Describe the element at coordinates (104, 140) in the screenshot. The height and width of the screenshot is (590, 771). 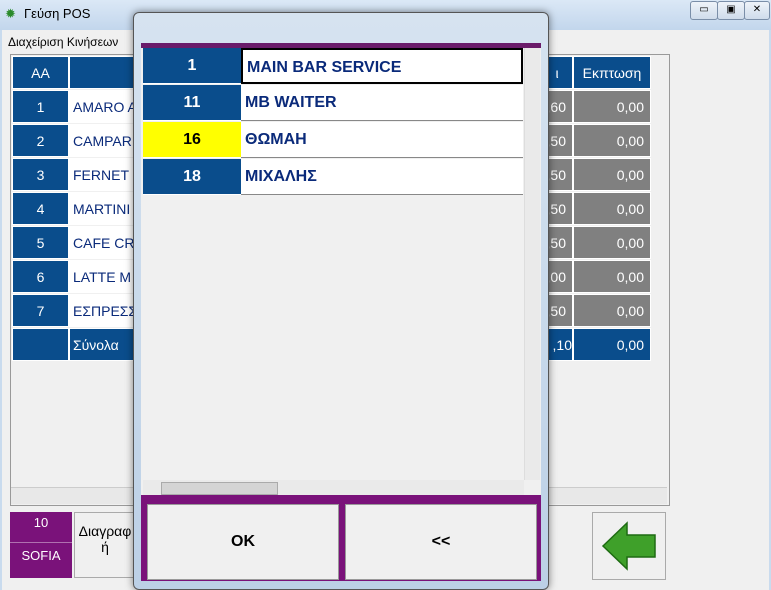
I see `row-item-name: CAMPARI` at that location.